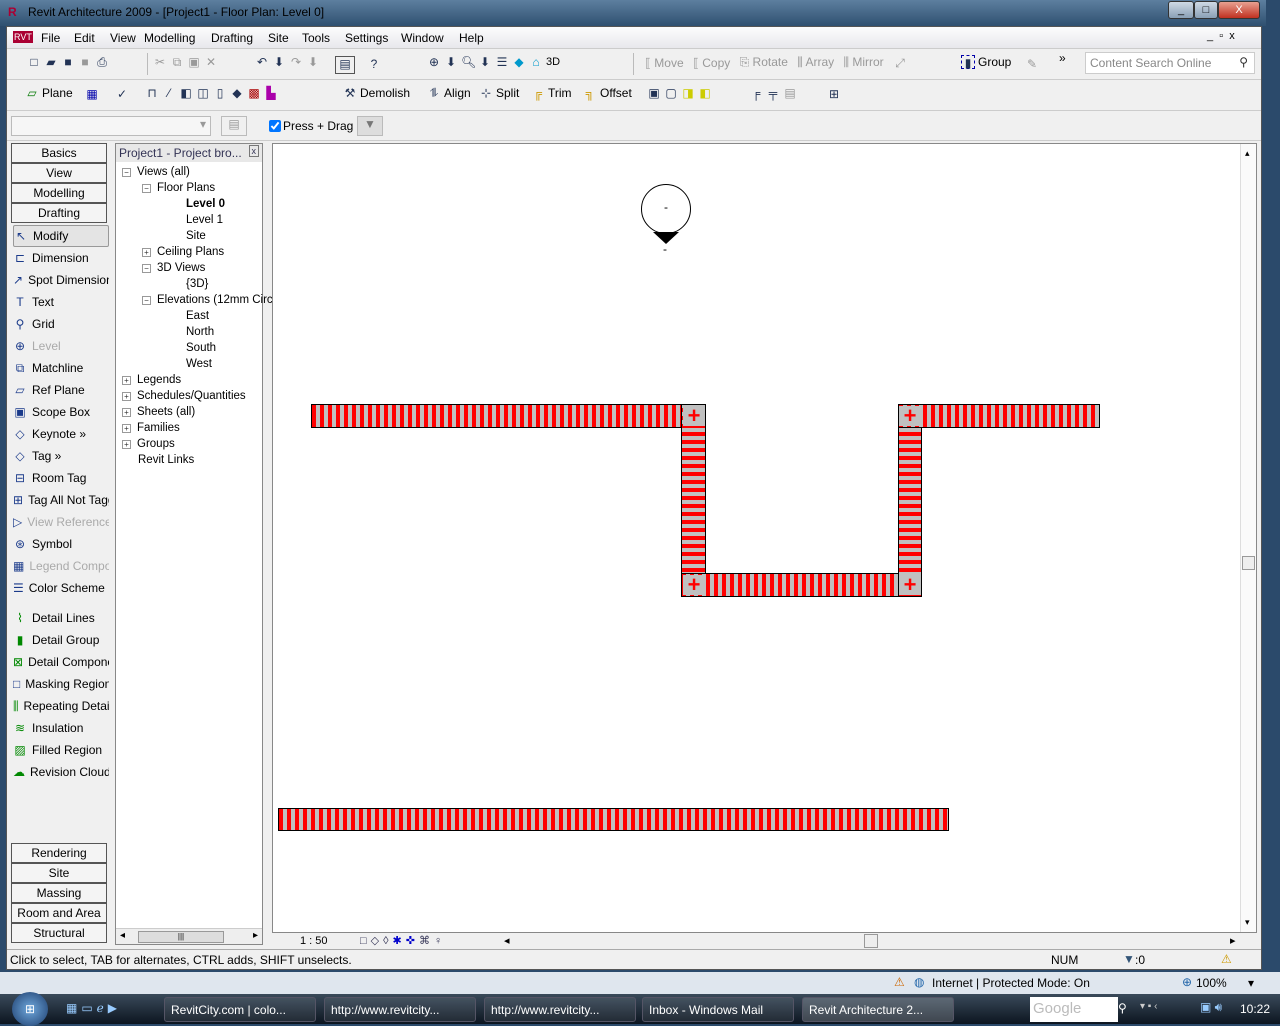 The width and height of the screenshot is (1280, 1026). What do you see at coordinates (203, 93) in the screenshot?
I see `join-icon: ◫` at bounding box center [203, 93].